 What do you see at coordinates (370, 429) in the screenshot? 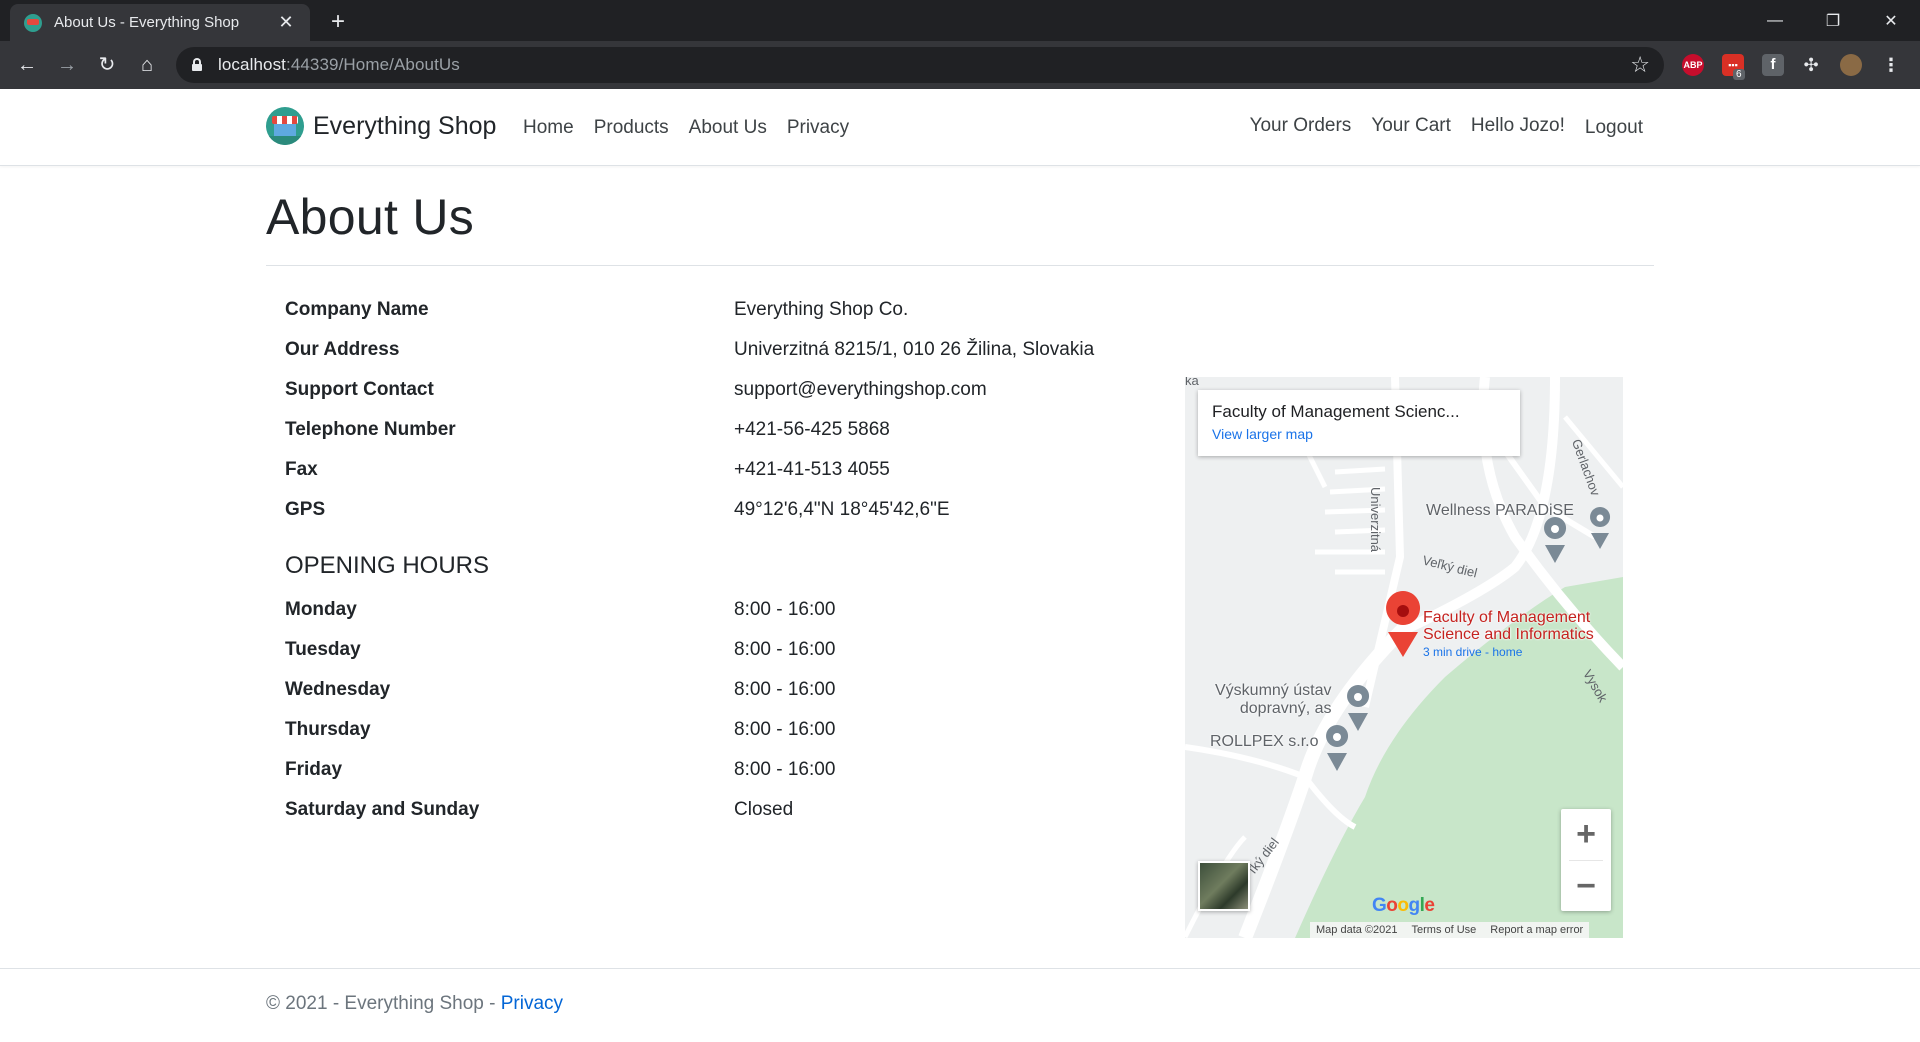
I see `info-label: Telephone Number` at bounding box center [370, 429].